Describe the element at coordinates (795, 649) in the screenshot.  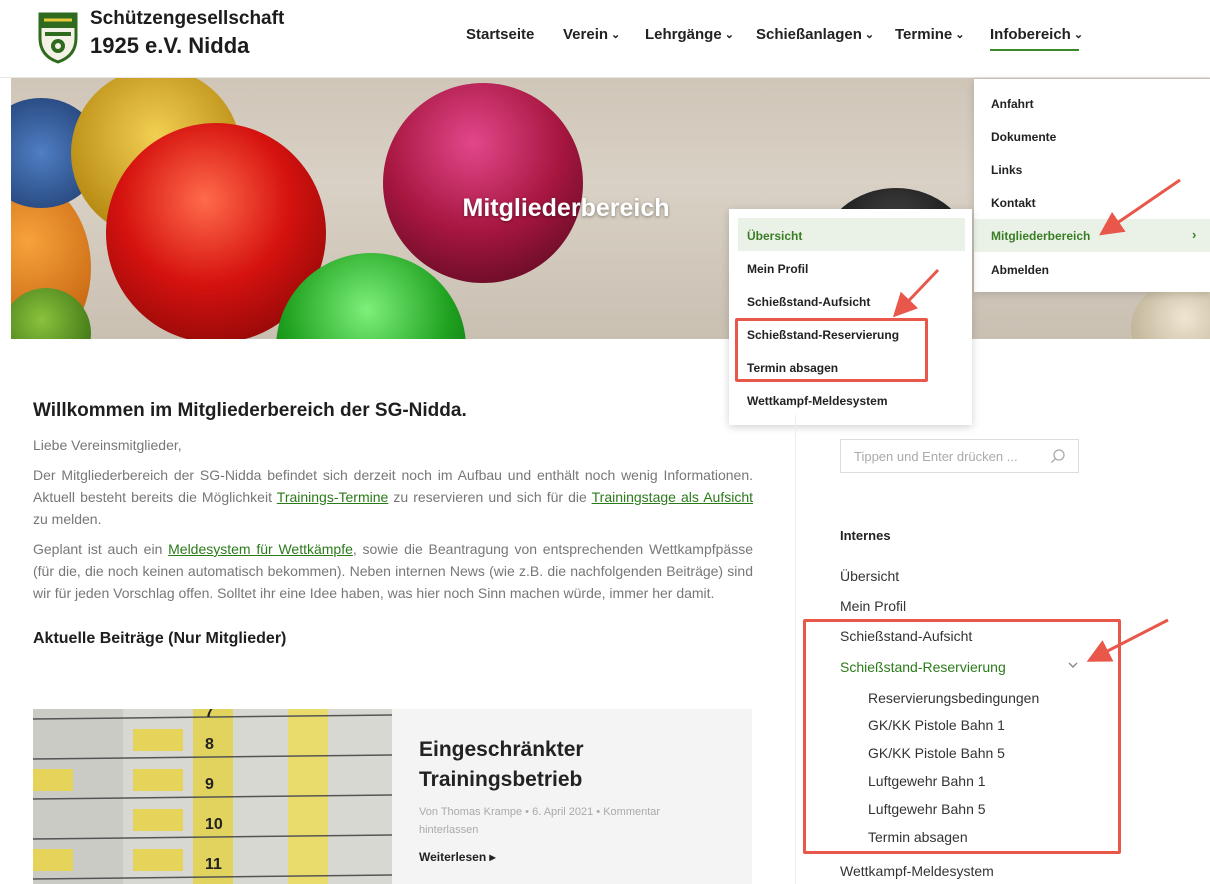
I see `sidebar-divider` at that location.